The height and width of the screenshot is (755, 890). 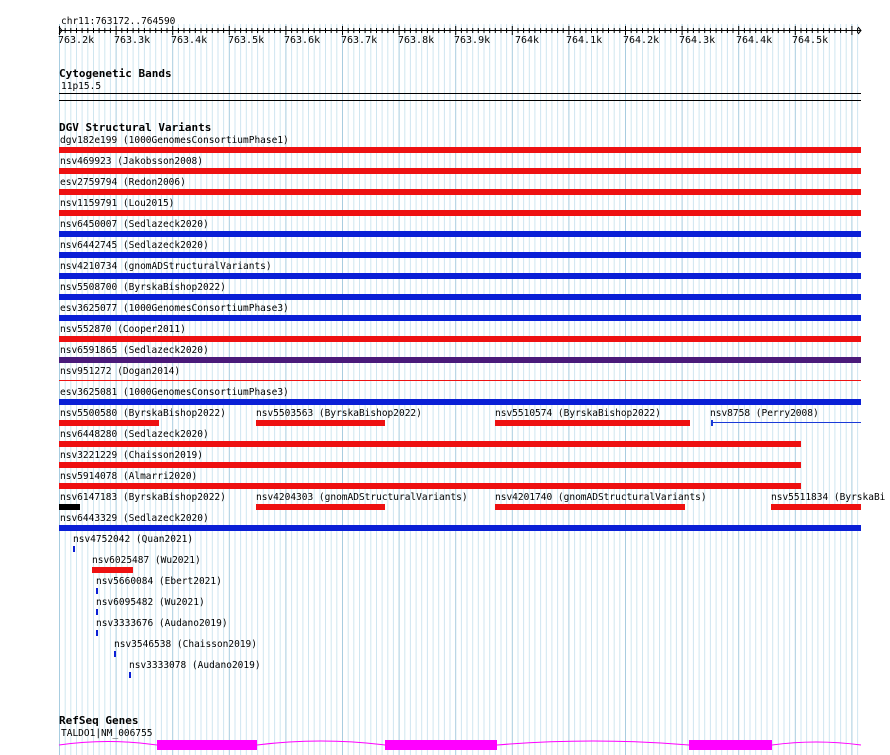 I want to click on ruler-tick: 764.4k, so click(x=754, y=40).